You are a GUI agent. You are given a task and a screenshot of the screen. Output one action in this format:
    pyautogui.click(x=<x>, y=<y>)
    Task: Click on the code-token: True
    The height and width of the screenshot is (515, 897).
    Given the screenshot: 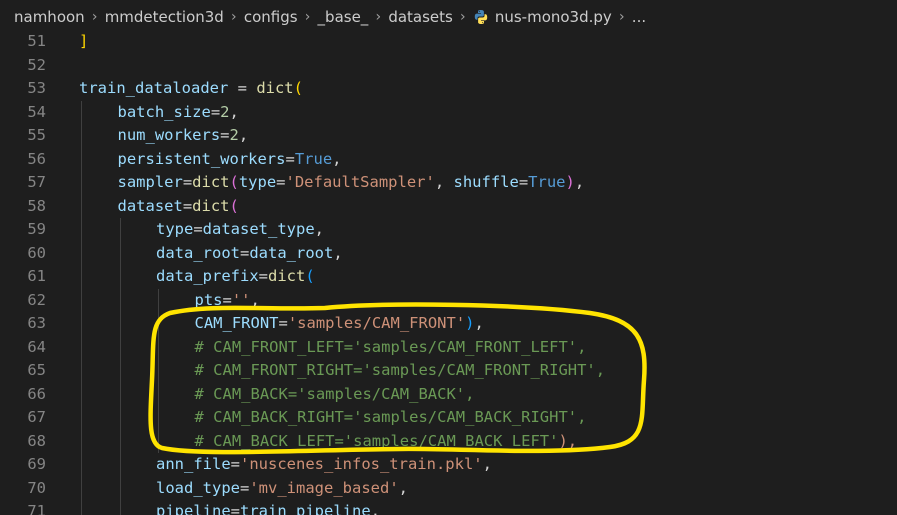 What is the action you would take?
    pyautogui.click(x=547, y=182)
    